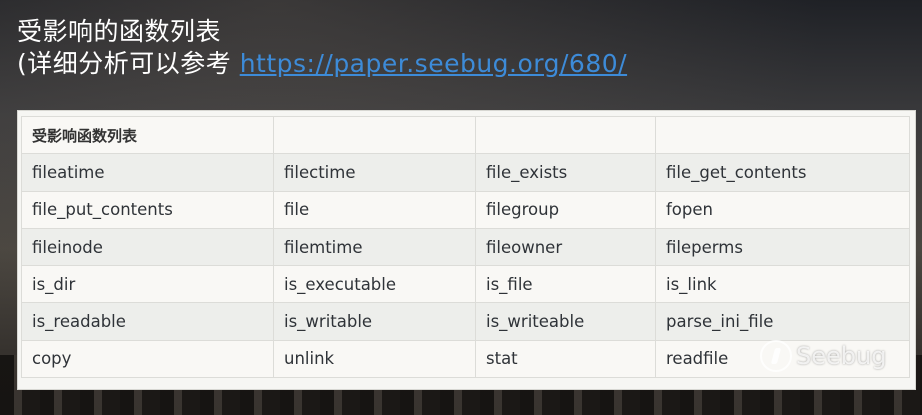 The height and width of the screenshot is (415, 922). Describe the element at coordinates (782, 172) in the screenshot. I see `table-cell: file_get_contents` at that location.